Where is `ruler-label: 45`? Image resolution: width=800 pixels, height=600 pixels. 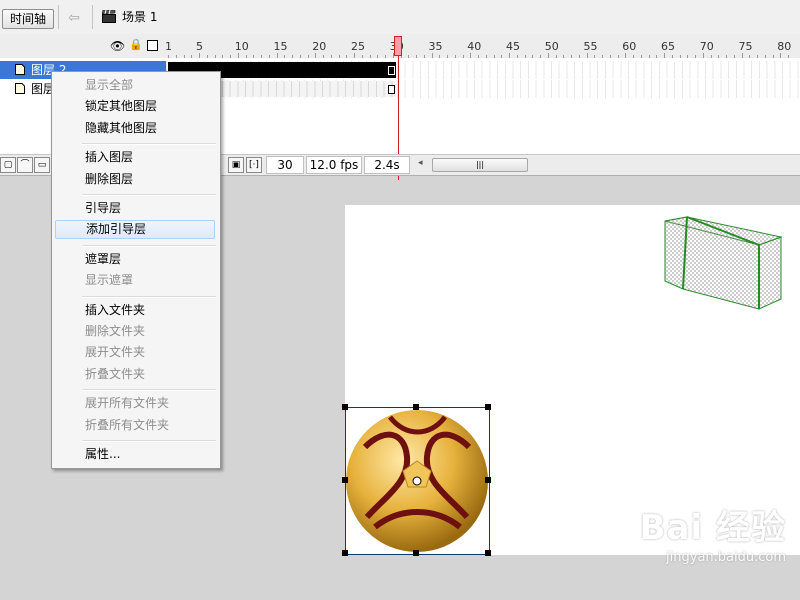 ruler-label: 45 is located at coordinates (513, 46).